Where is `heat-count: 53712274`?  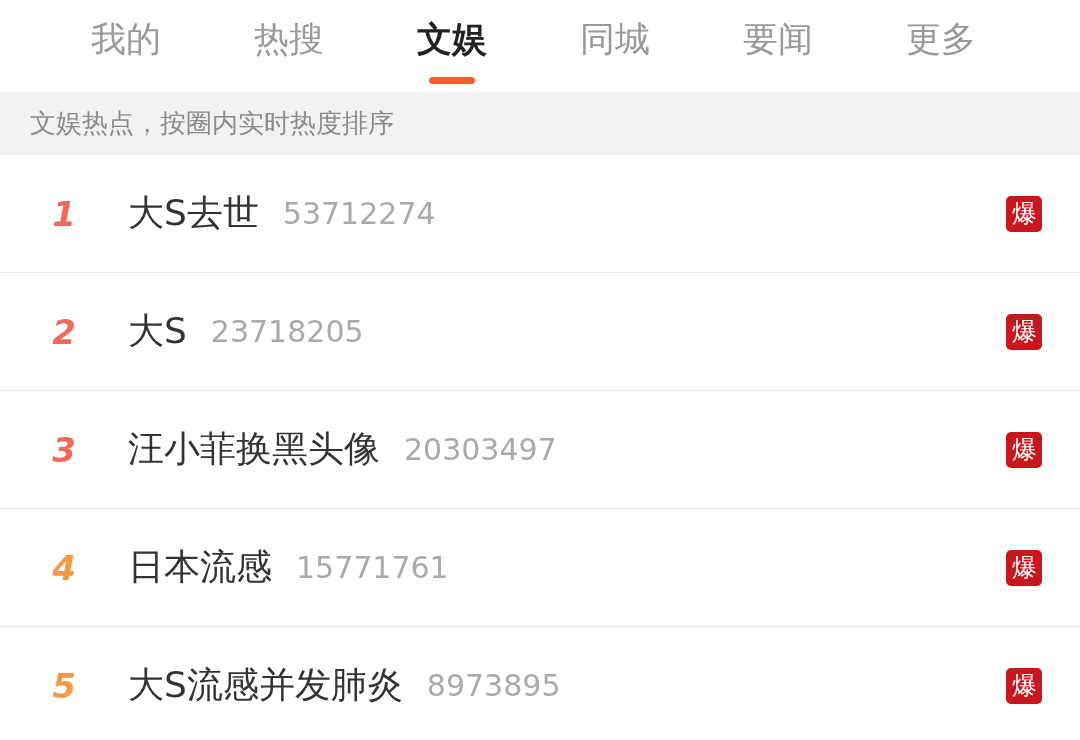 heat-count: 53712274 is located at coordinates (359, 213).